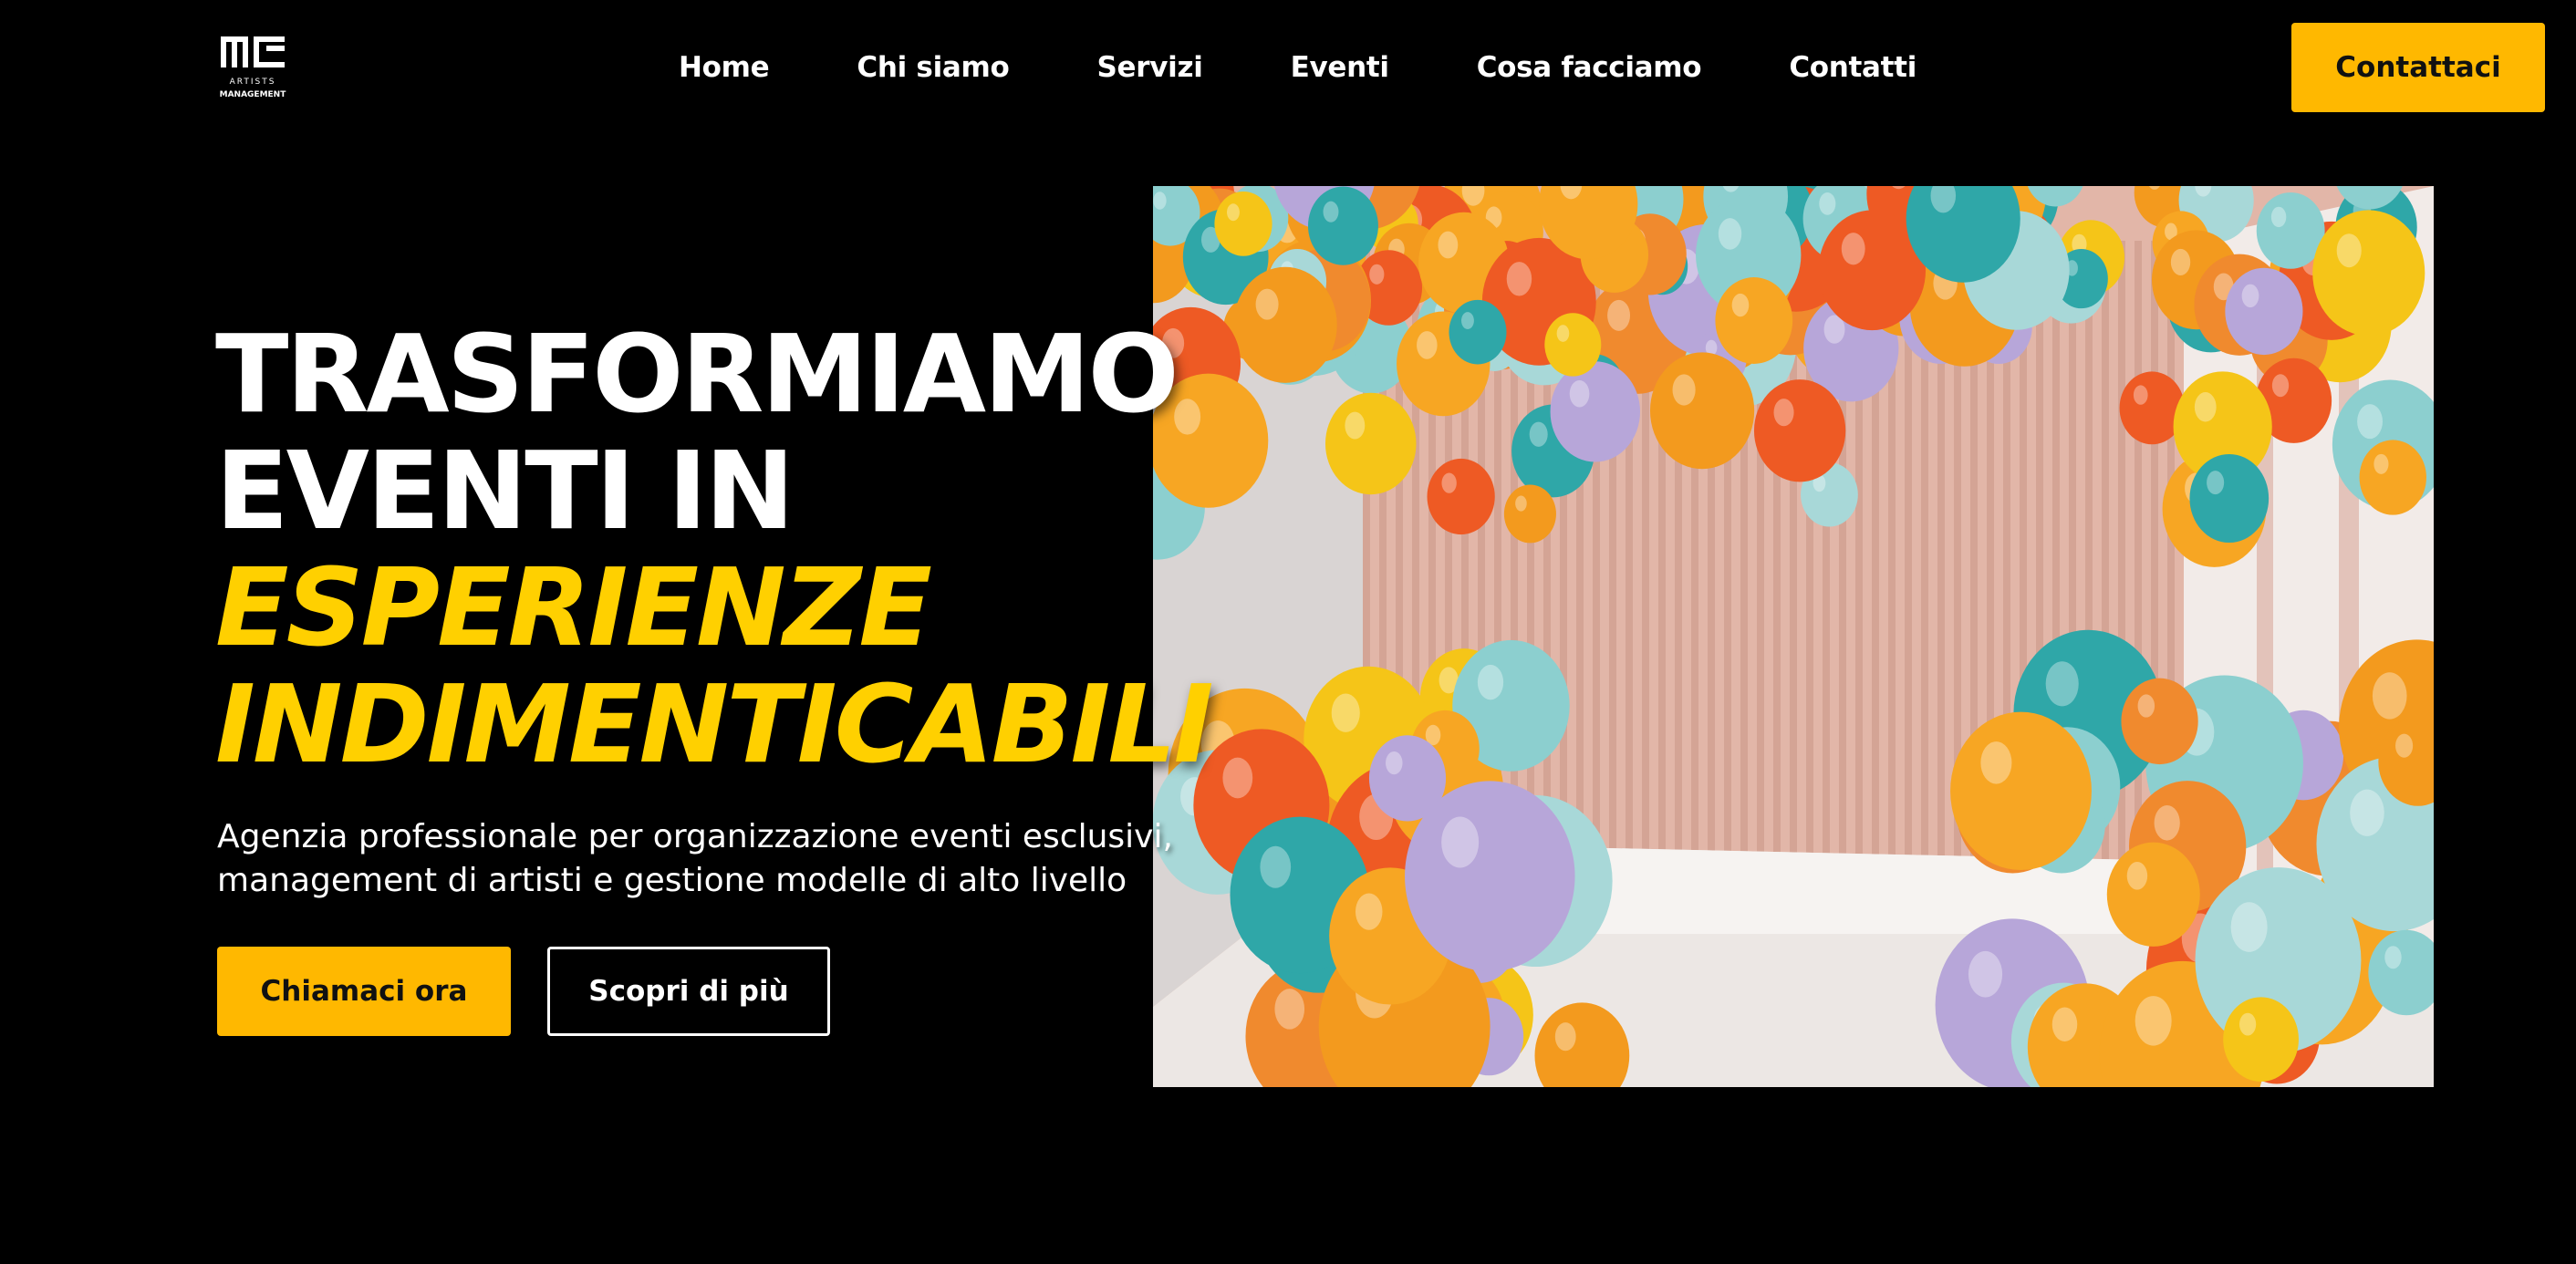 This screenshot has height=1264, width=2576. I want to click on nav-chi-siamo: Chi siamo, so click(933, 67).